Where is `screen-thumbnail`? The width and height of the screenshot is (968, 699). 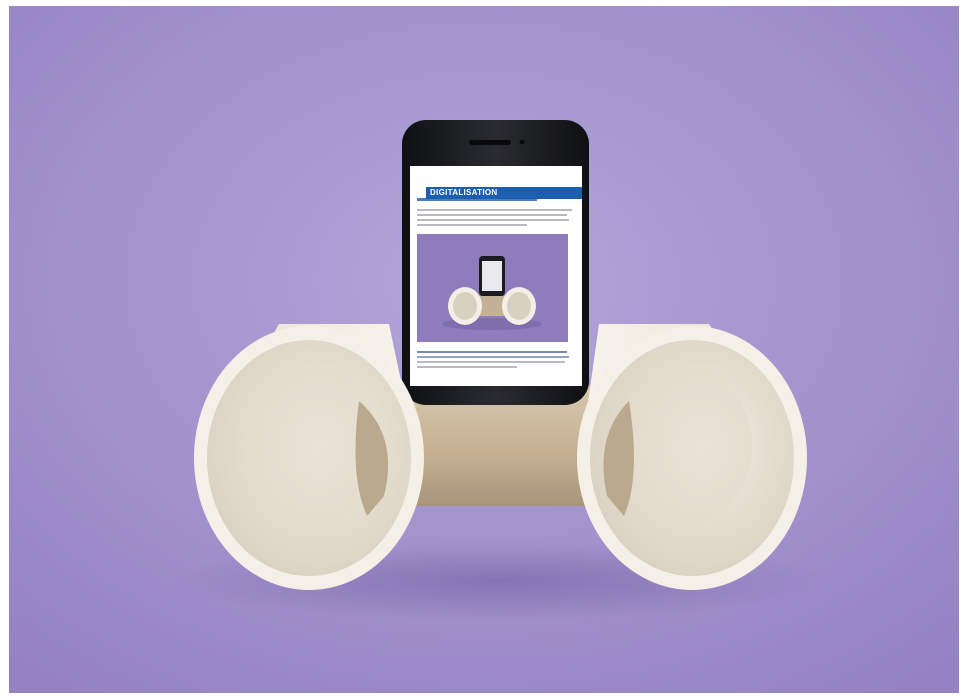 screen-thumbnail is located at coordinates (492, 288).